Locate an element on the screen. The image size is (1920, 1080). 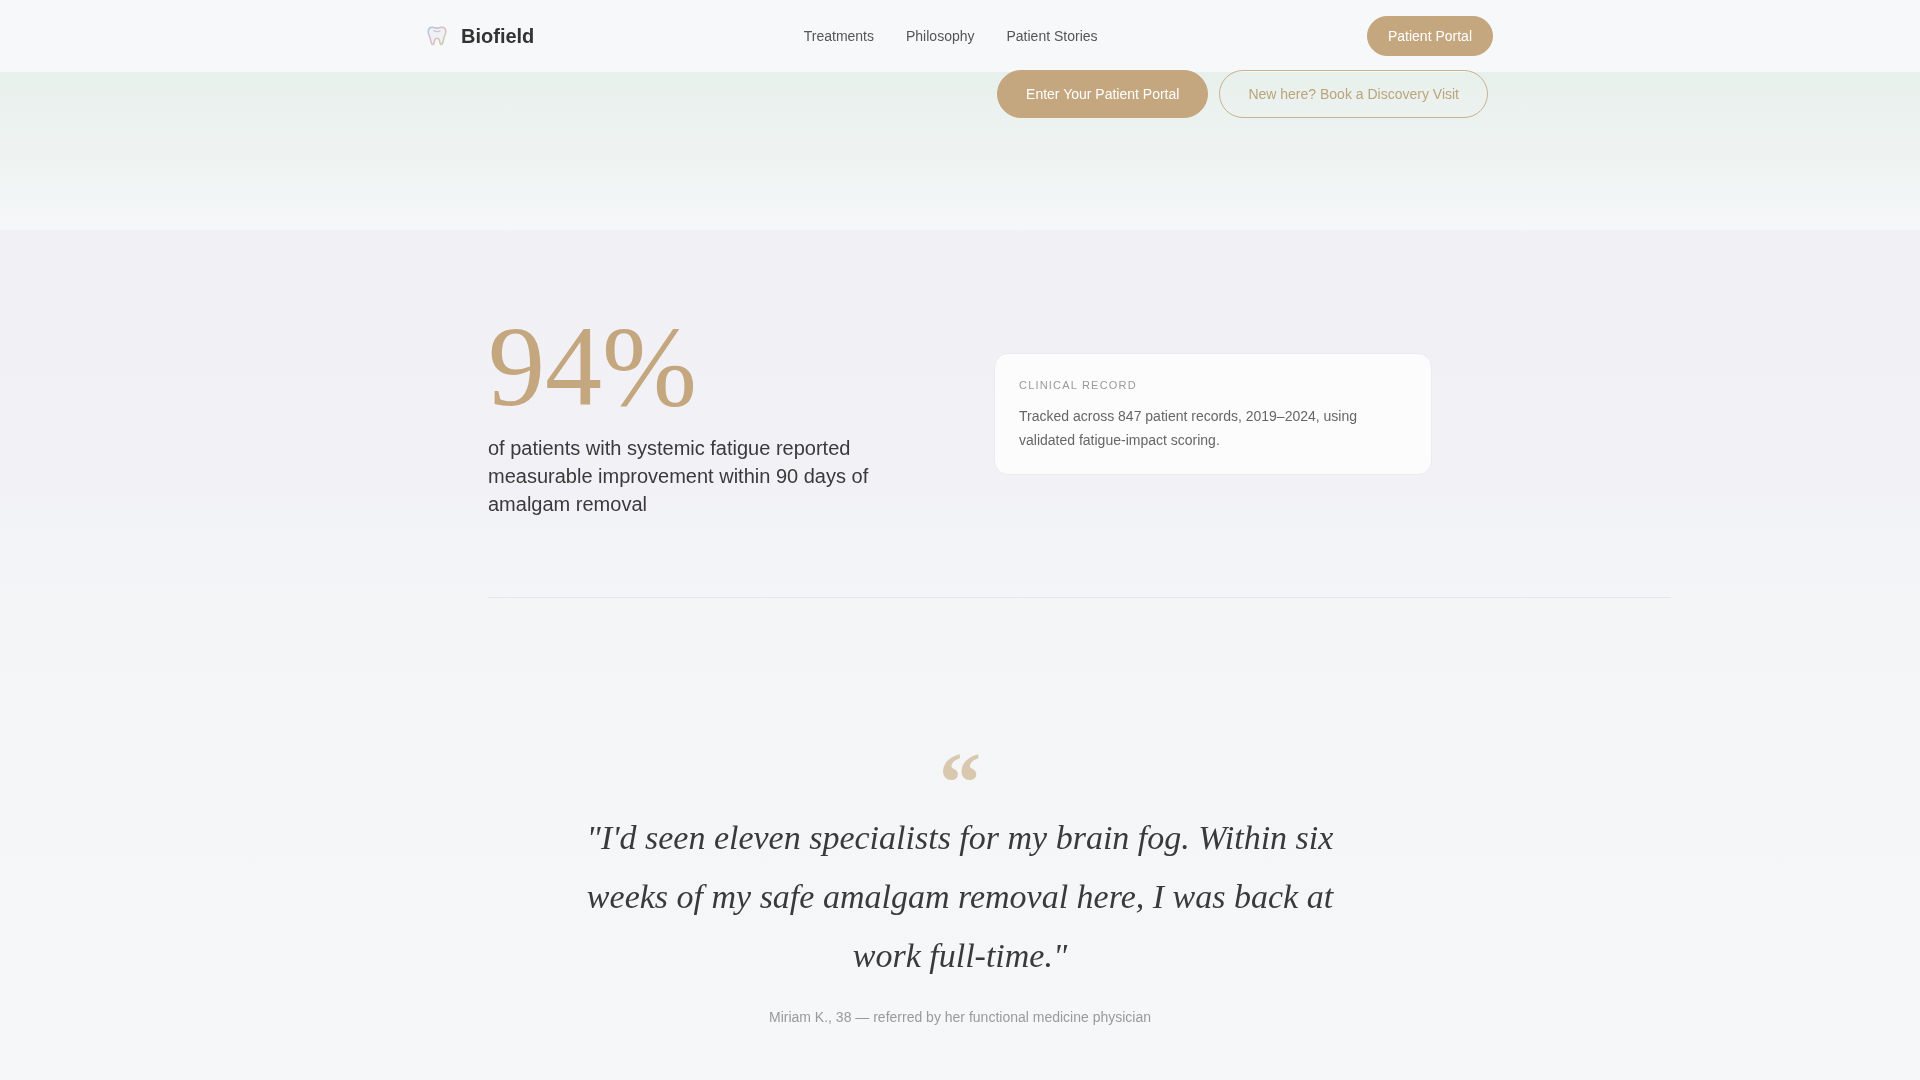
brand-name: Biofield is located at coordinates (498, 36).